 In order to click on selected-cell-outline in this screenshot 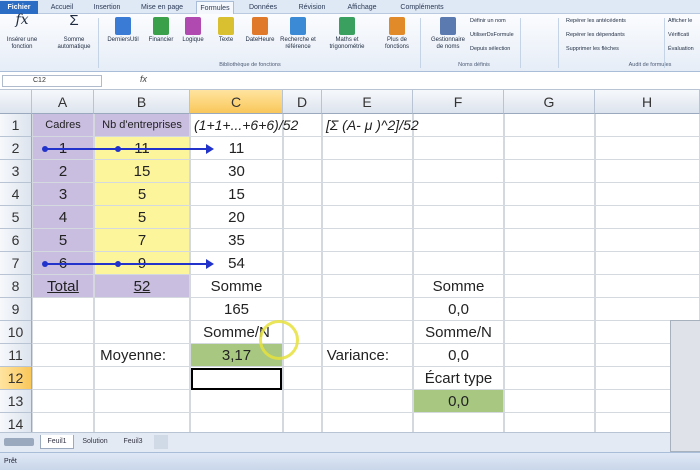, I will do `click(236, 379)`.